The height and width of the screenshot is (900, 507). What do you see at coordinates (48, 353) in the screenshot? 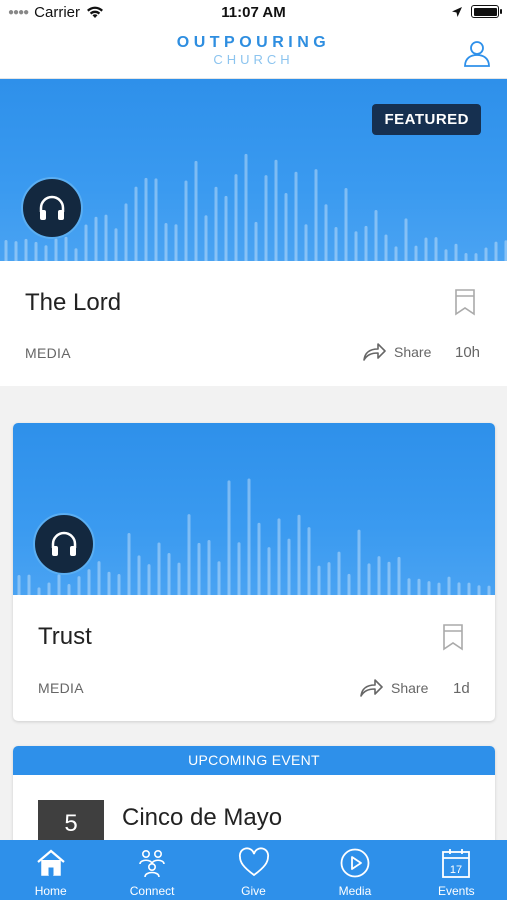
I see `featured-category: MEDIA` at bounding box center [48, 353].